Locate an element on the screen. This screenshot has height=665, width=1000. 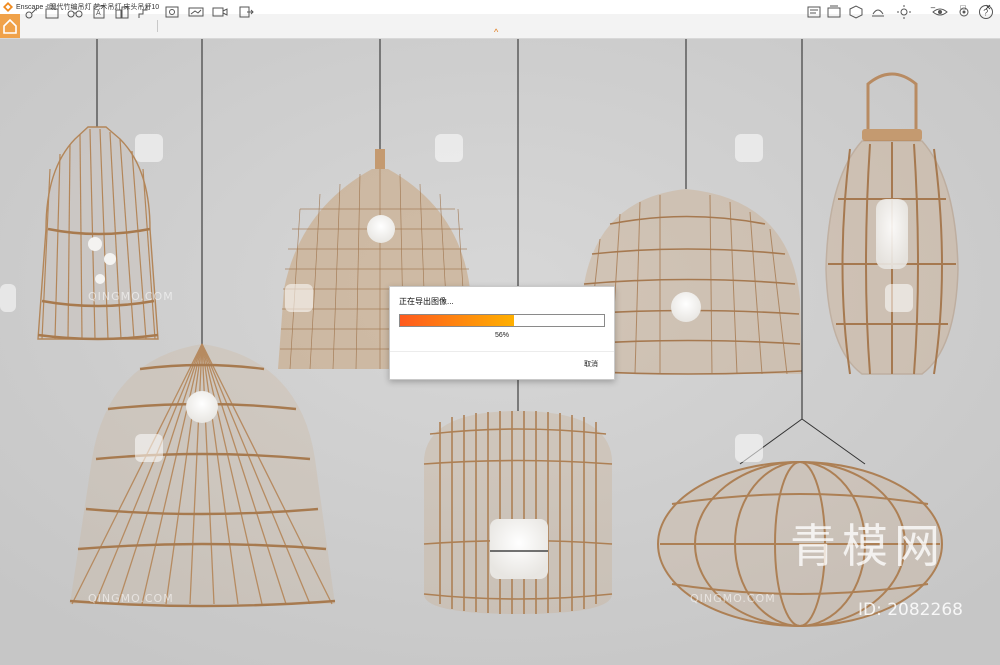
sun-icon is located at coordinates (904, 12).